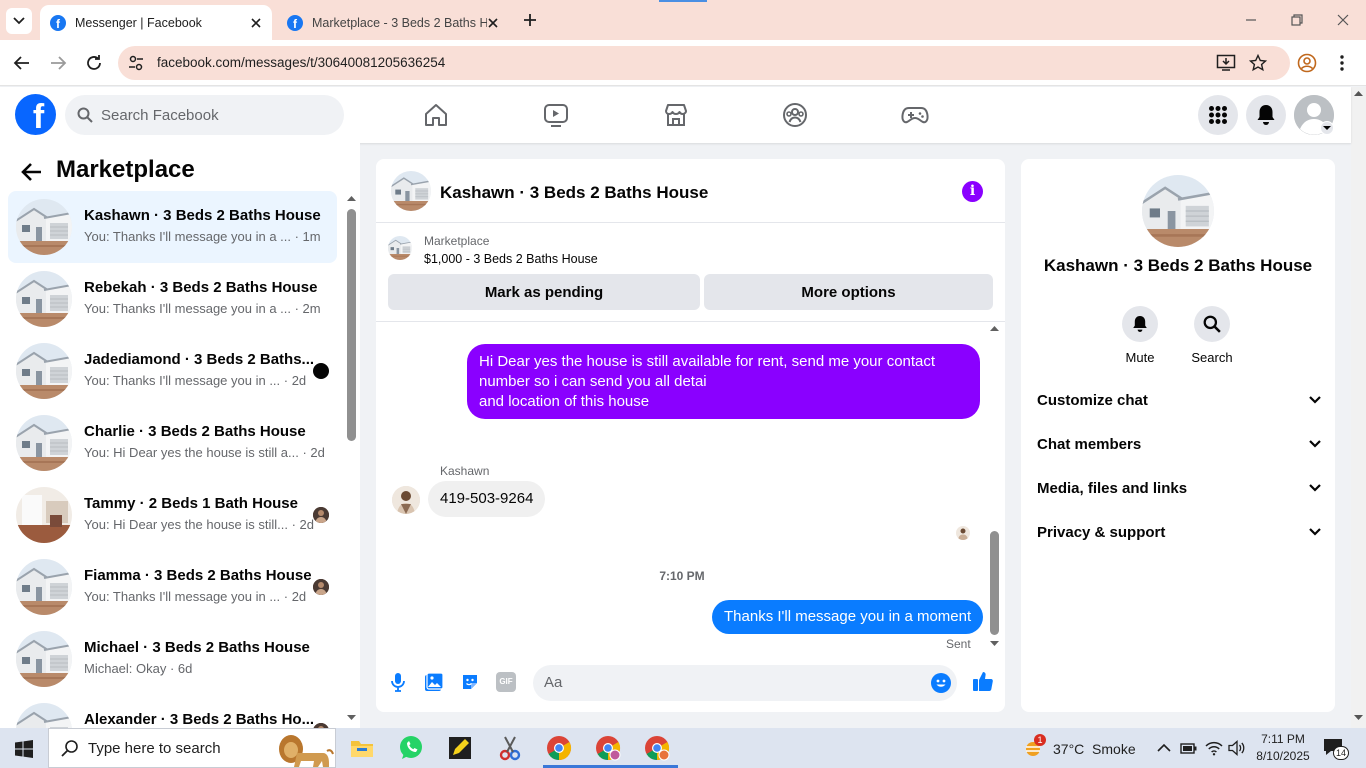  Describe the element at coordinates (1358, 407) in the screenshot. I see `page-scrollbar` at that location.